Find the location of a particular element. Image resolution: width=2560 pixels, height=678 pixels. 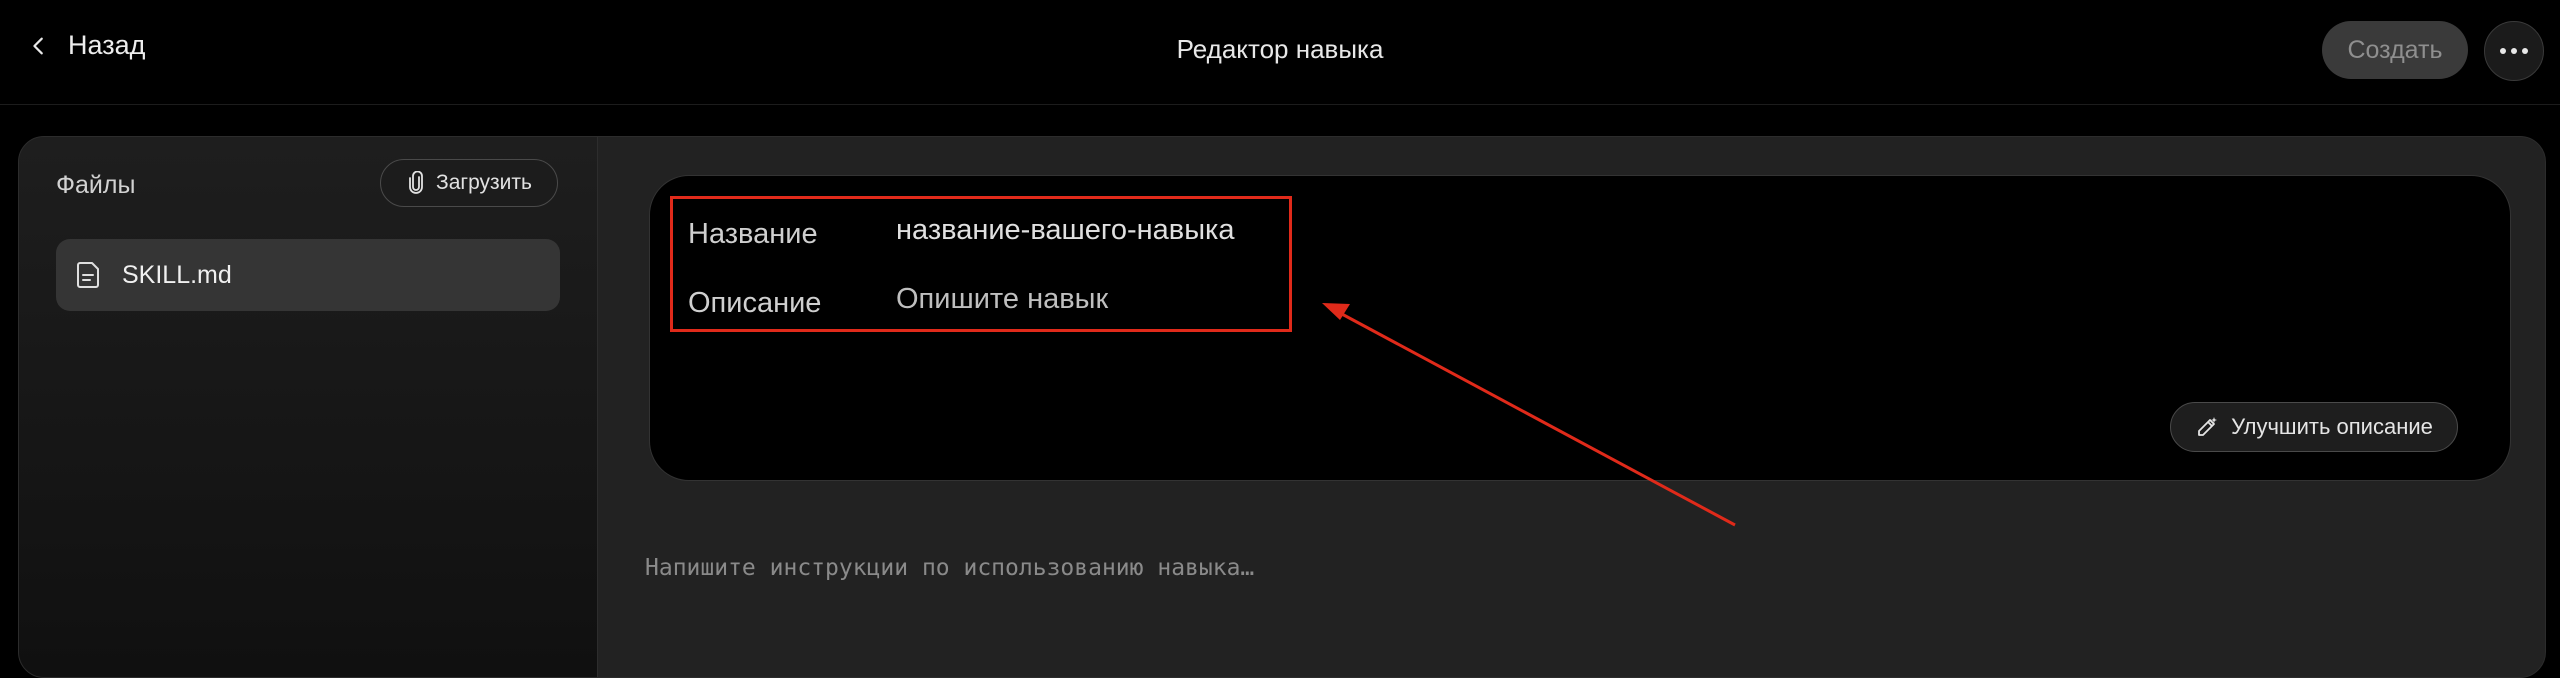

file-name: SKILL.md is located at coordinates (177, 274).